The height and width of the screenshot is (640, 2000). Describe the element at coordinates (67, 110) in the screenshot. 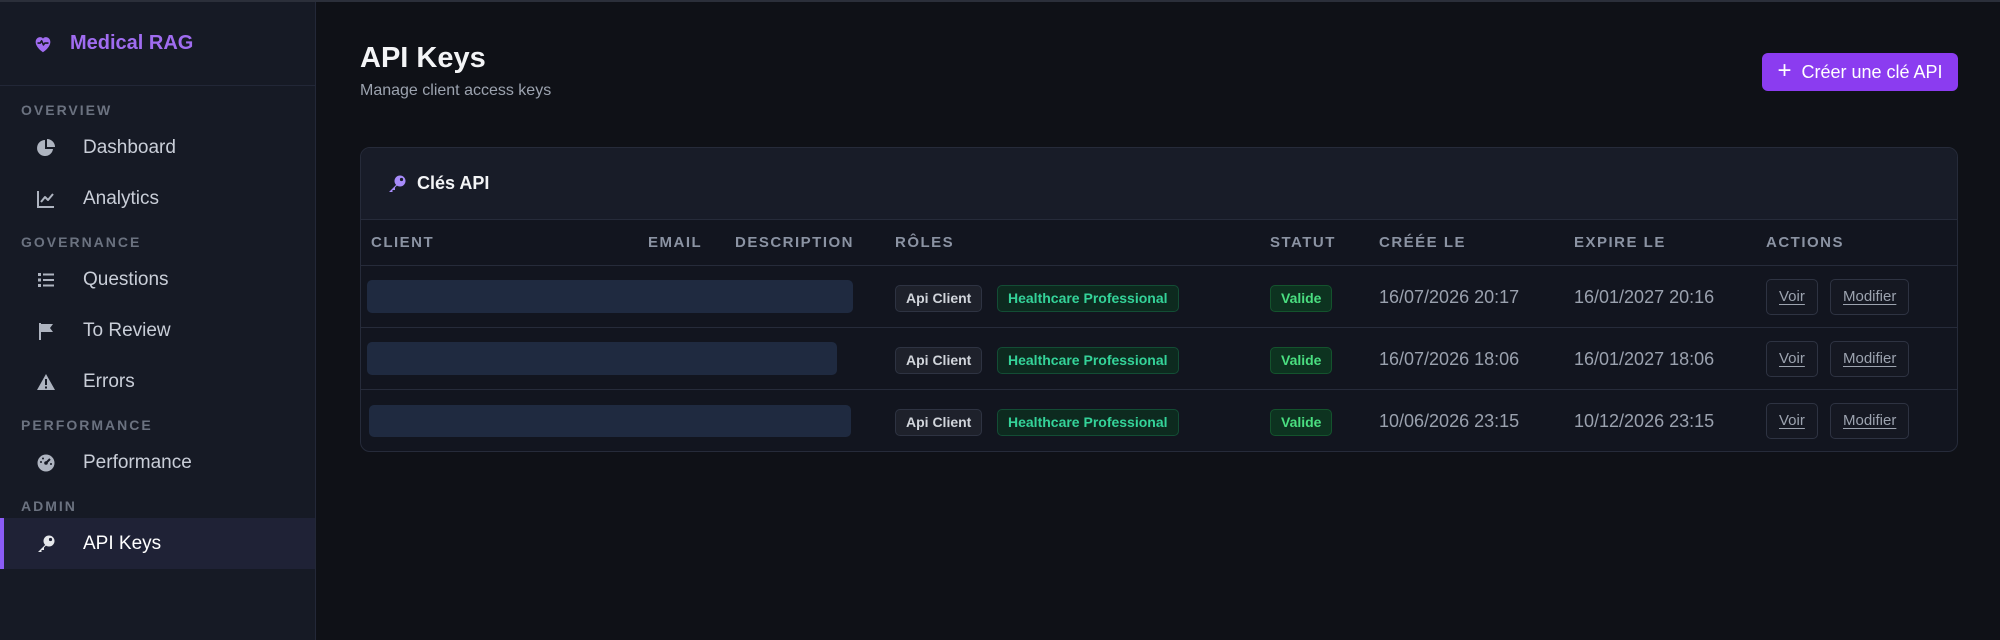

I see `section-title-overview: OVERVIEW` at that location.